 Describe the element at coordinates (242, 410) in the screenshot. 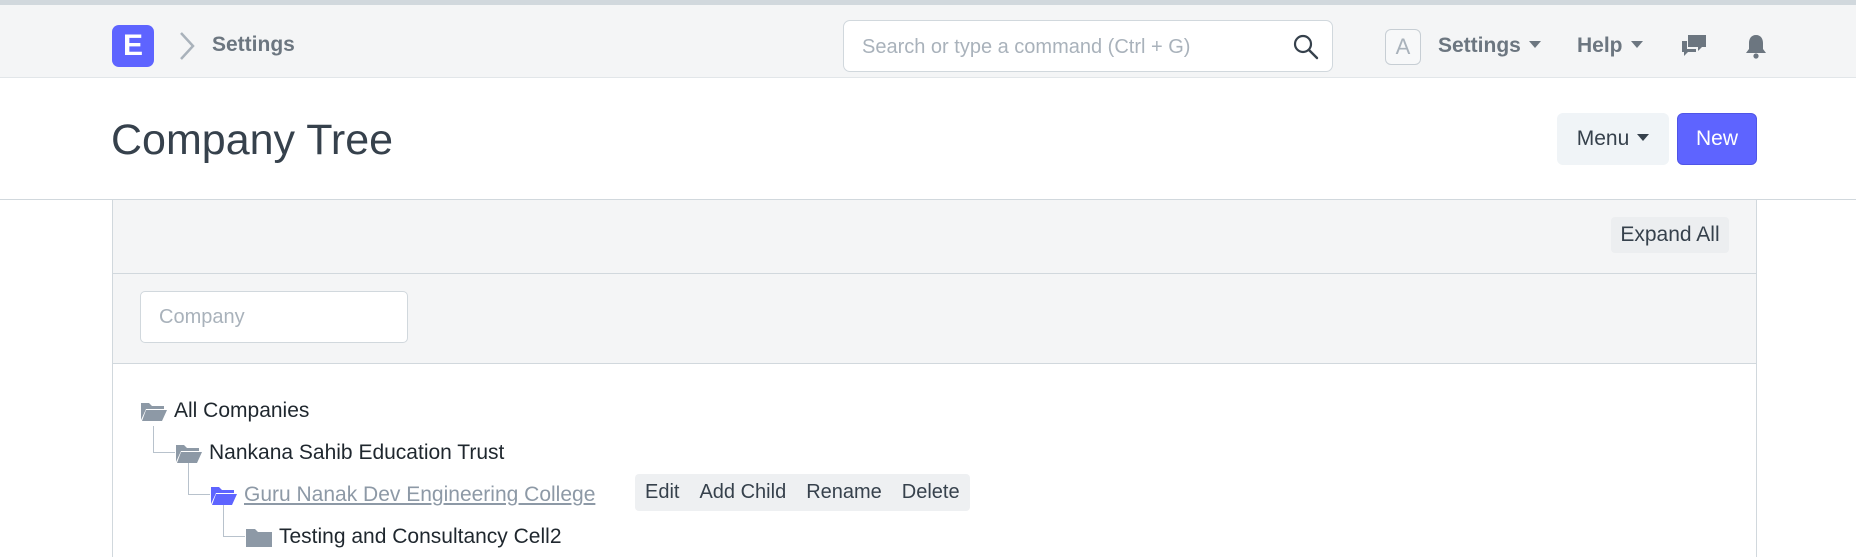

I see `tree-node-label: All Companies` at that location.